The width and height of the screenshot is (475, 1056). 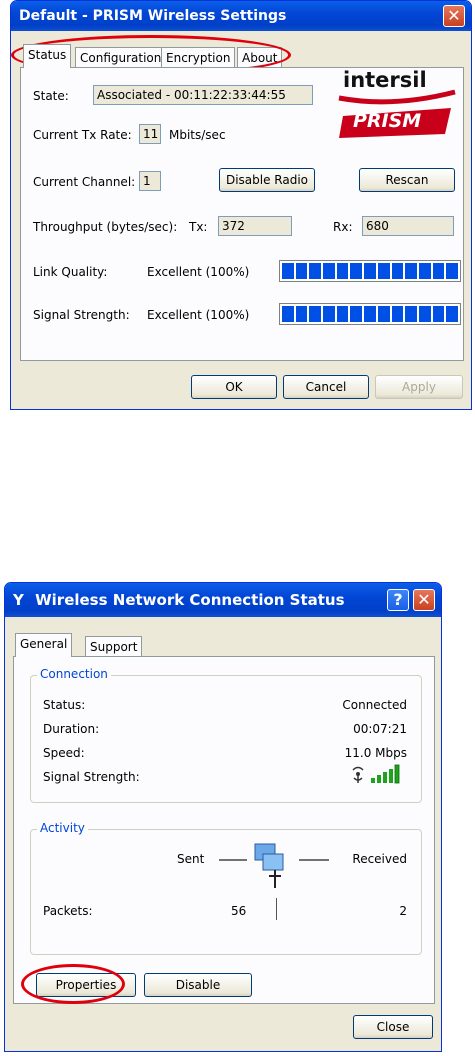 What do you see at coordinates (18, 600) in the screenshot?
I see `antenna-icon: Y` at bounding box center [18, 600].